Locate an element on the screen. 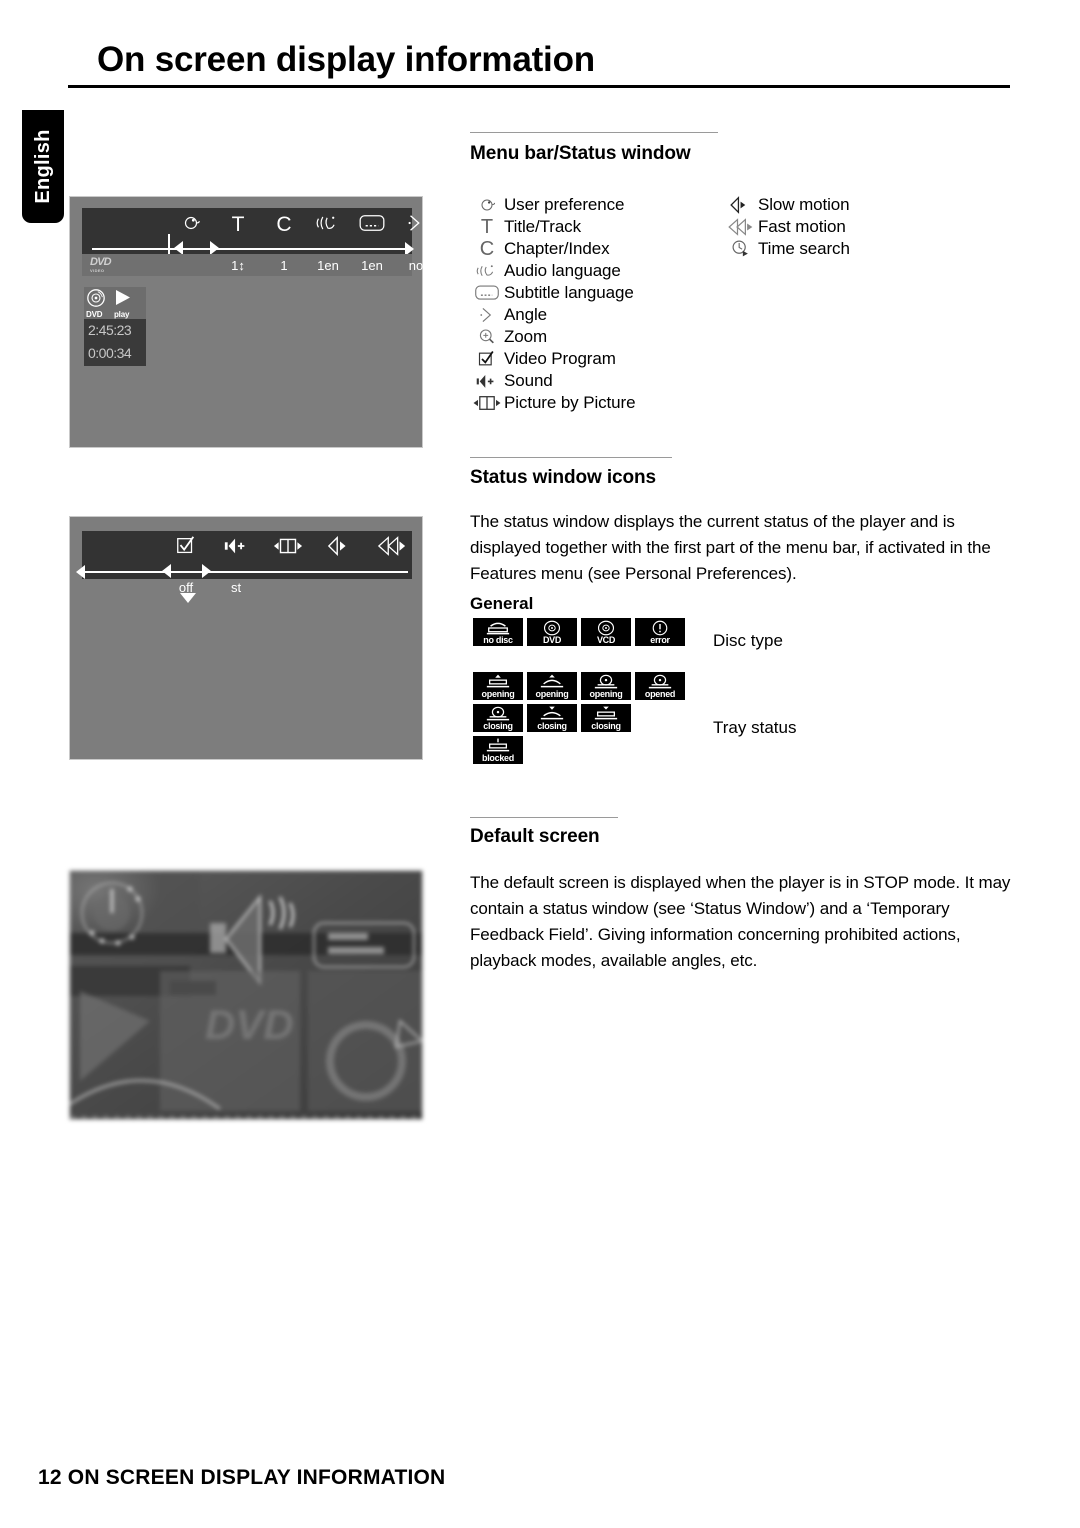  tray-status-chip-row: closing closing closing is located at coordinates (581, 718).